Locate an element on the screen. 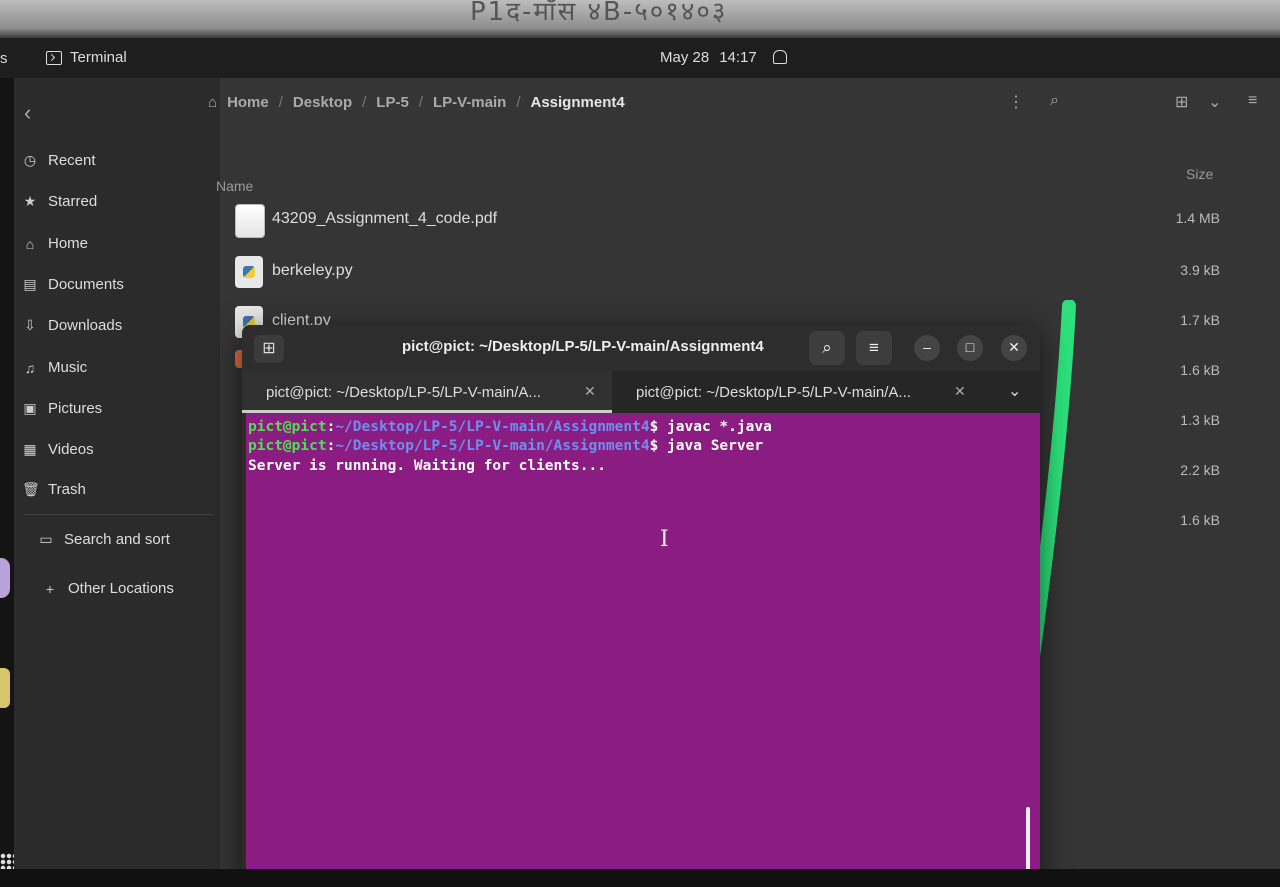 Image resolution: width=1280 pixels, height=887 pixels. clock-icon: ◷ is located at coordinates (30, 160).